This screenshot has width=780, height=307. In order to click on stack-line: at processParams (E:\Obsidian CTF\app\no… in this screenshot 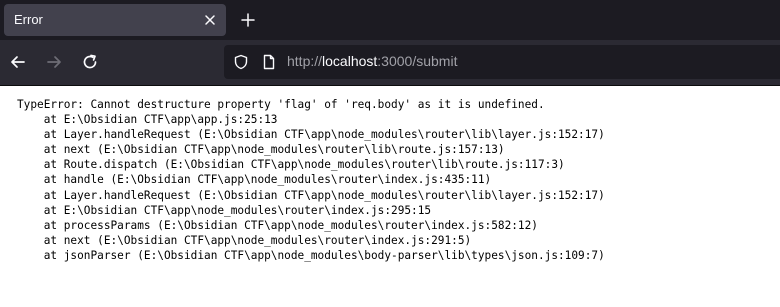, I will do `click(277, 225)`.